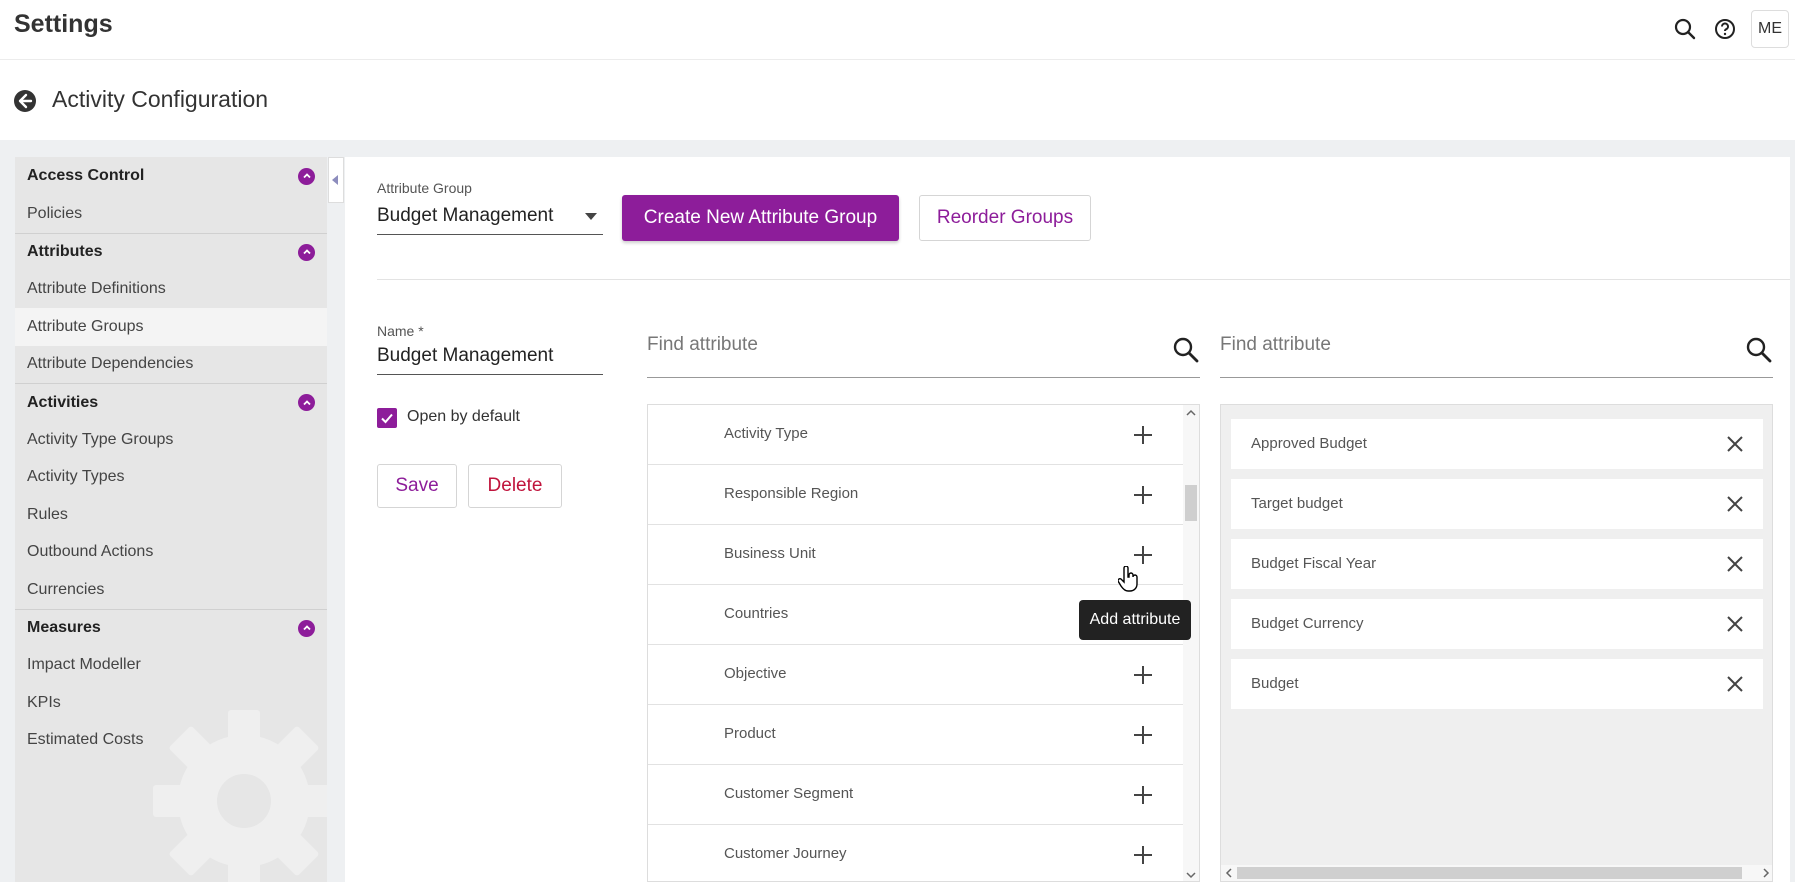 This screenshot has width=1795, height=882. I want to click on list-item: Approved Budget, so click(1497, 444).